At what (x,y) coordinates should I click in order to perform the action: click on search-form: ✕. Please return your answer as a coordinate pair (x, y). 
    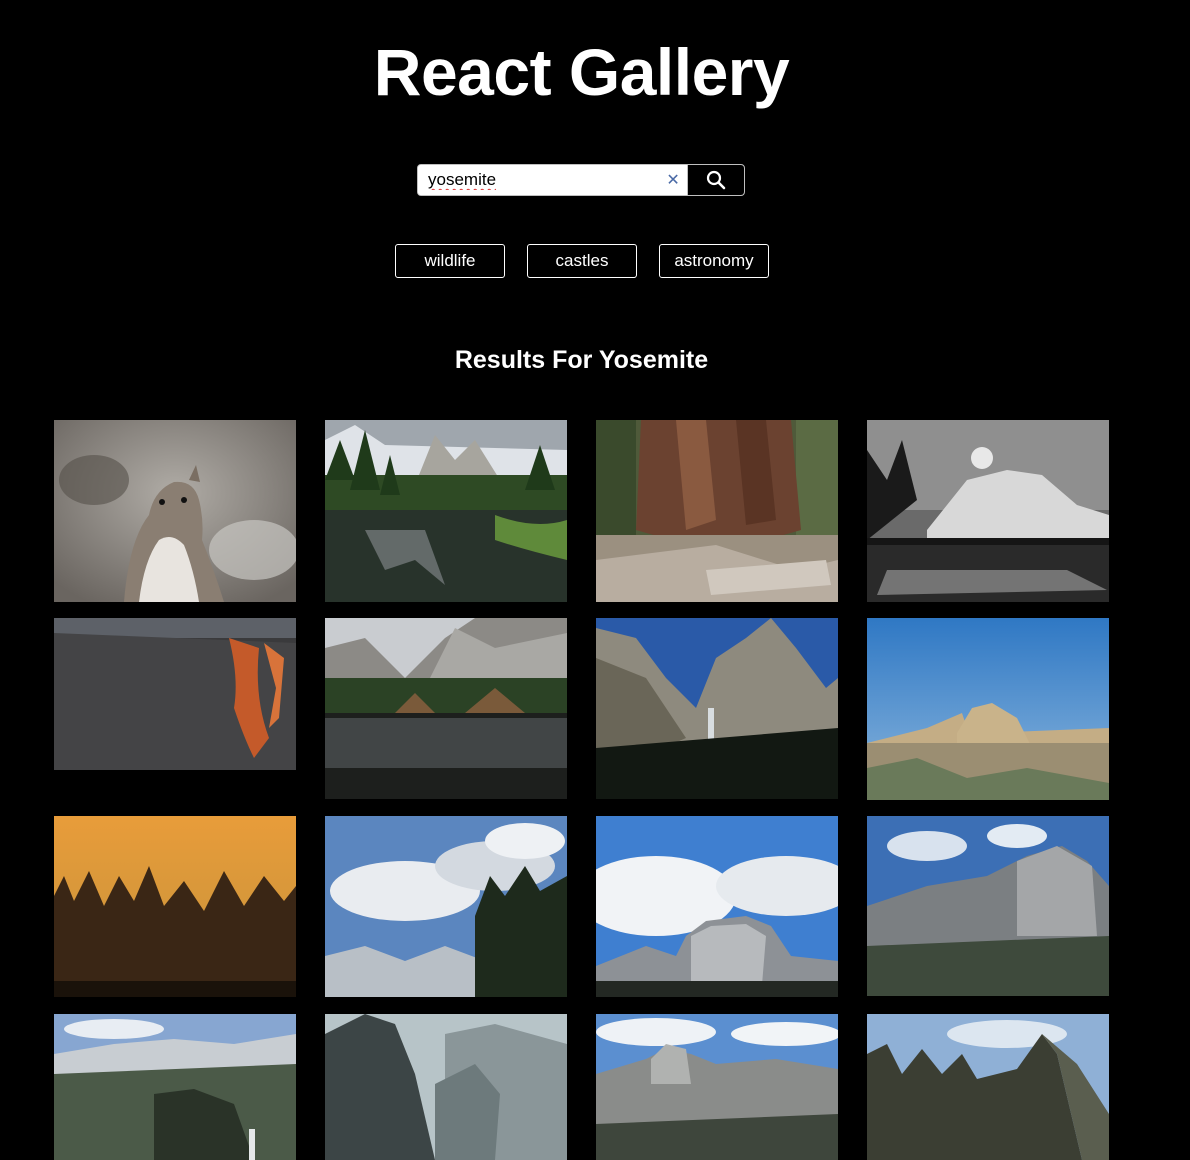
    Looking at the image, I should click on (581, 180).